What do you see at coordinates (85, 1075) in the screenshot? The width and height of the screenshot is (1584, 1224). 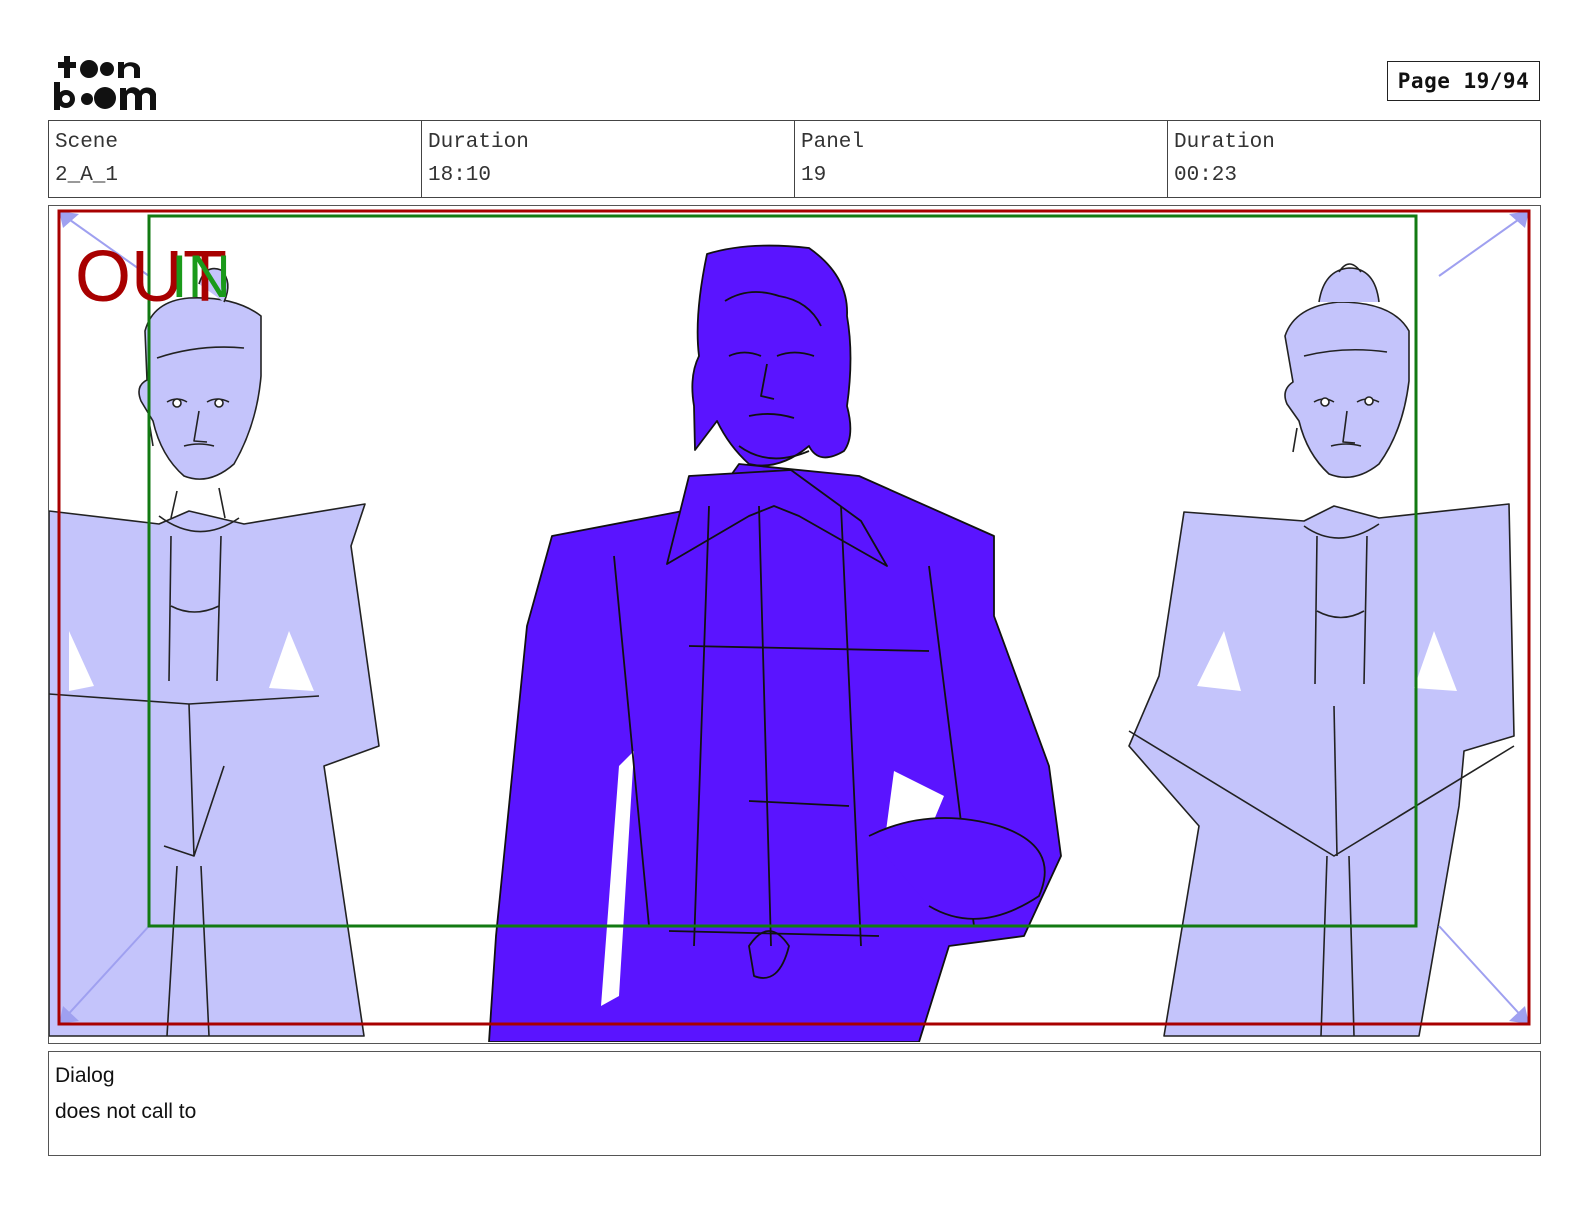 I see `dialog-label: Dialog` at bounding box center [85, 1075].